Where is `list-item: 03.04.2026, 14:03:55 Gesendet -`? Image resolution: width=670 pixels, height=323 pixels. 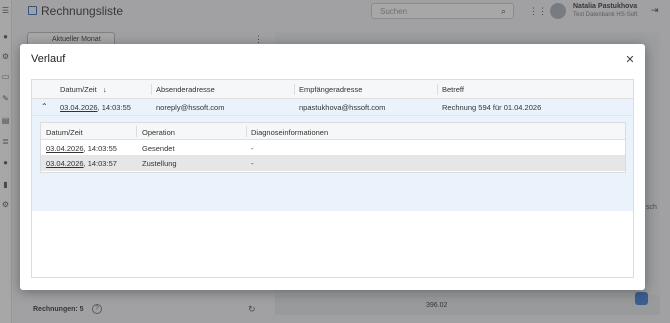 list-item: 03.04.2026, 14:03:55 Gesendet - is located at coordinates (333, 148).